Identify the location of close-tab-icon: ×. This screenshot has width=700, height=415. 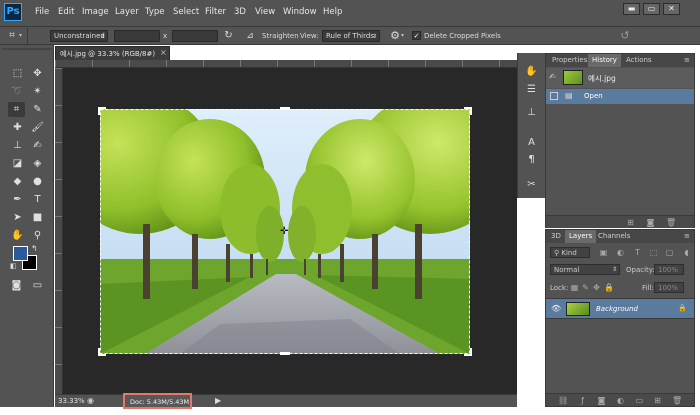
(163, 52).